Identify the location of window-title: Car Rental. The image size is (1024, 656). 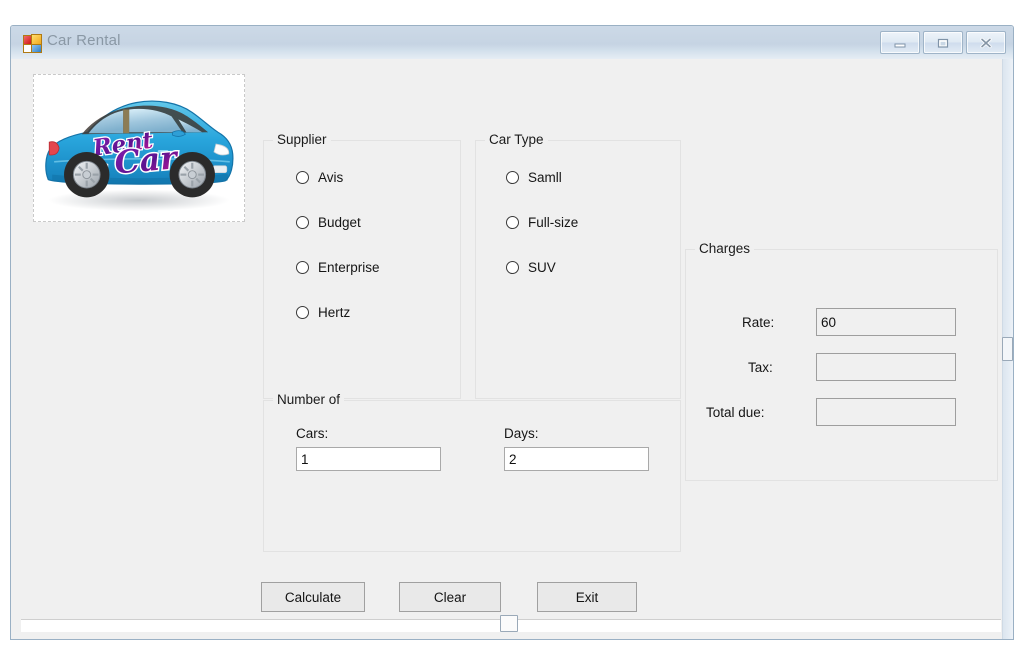
(84, 40).